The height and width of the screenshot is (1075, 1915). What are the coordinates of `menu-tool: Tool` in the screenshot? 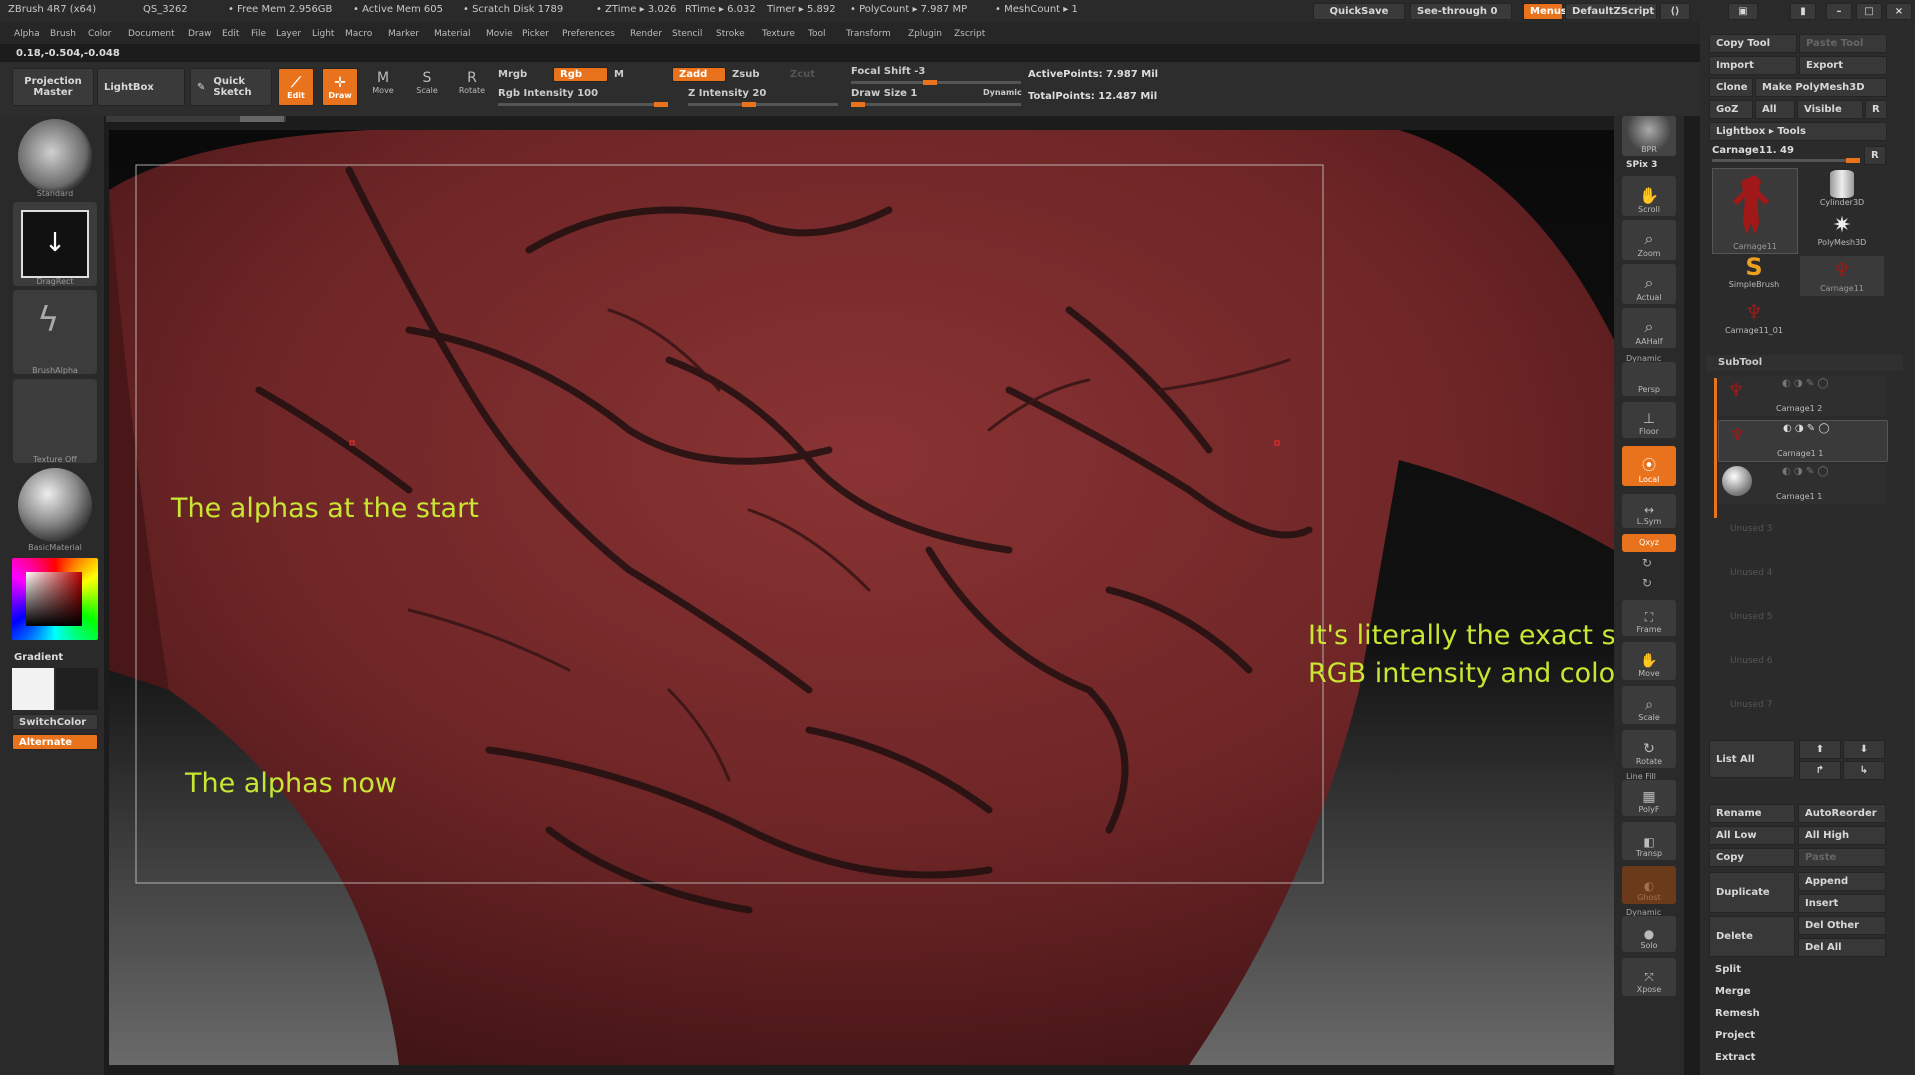 It's located at (816, 34).